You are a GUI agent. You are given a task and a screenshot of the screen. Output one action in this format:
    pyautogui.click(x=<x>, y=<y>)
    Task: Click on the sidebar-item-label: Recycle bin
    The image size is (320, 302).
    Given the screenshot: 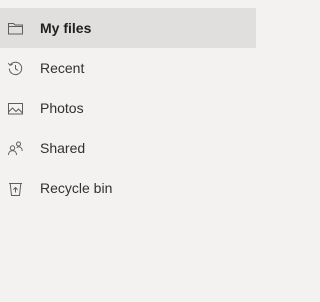 What is the action you would take?
    pyautogui.click(x=76, y=188)
    